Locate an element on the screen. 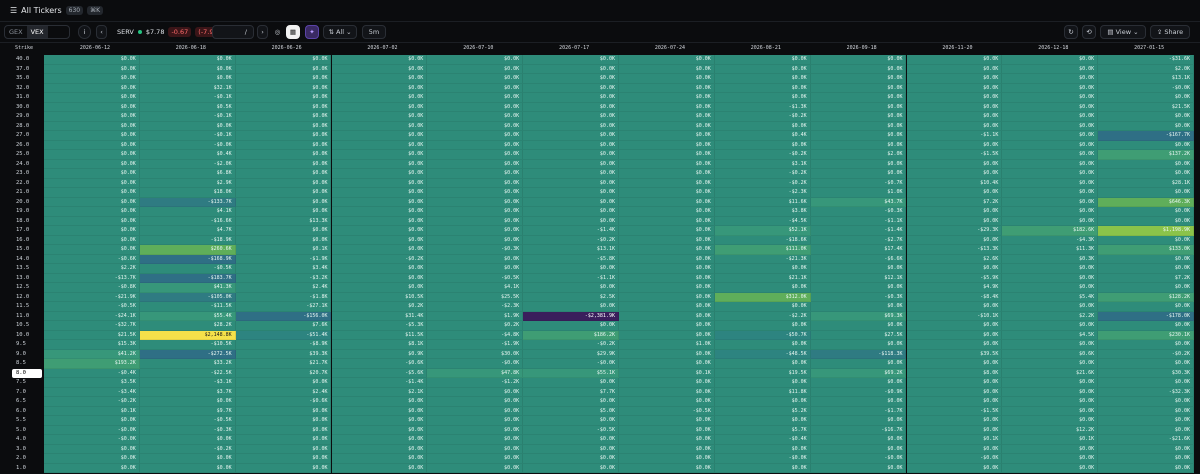 The image size is (1200, 474). exposure-cell: -$1.7K is located at coordinates (858, 411).